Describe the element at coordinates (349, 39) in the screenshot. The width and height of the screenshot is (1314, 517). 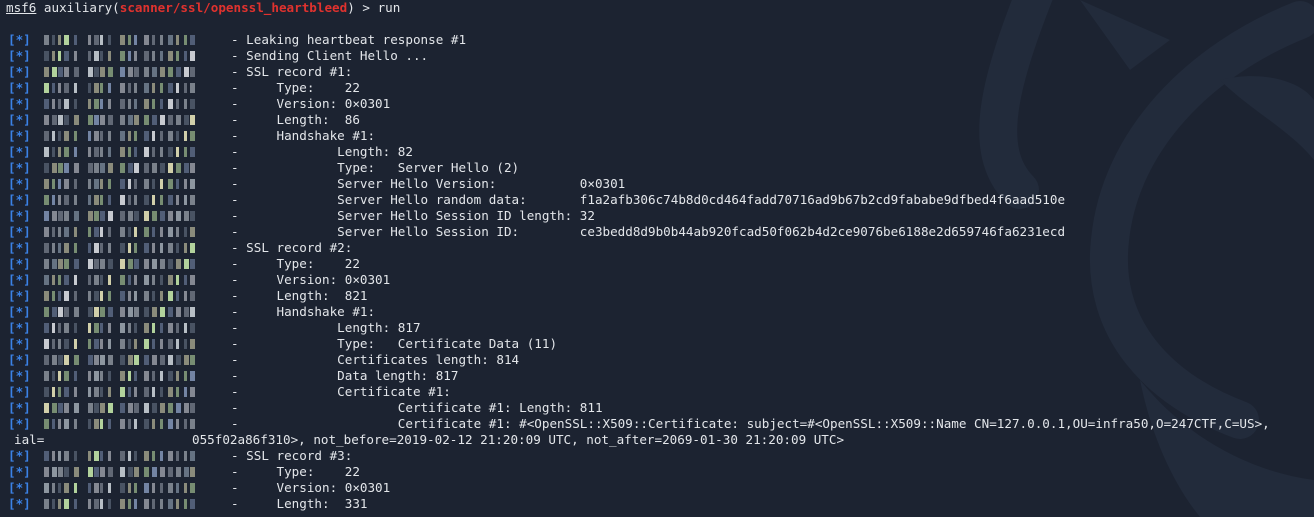
I see `output-text: - Leaking heartbeat response #1` at that location.